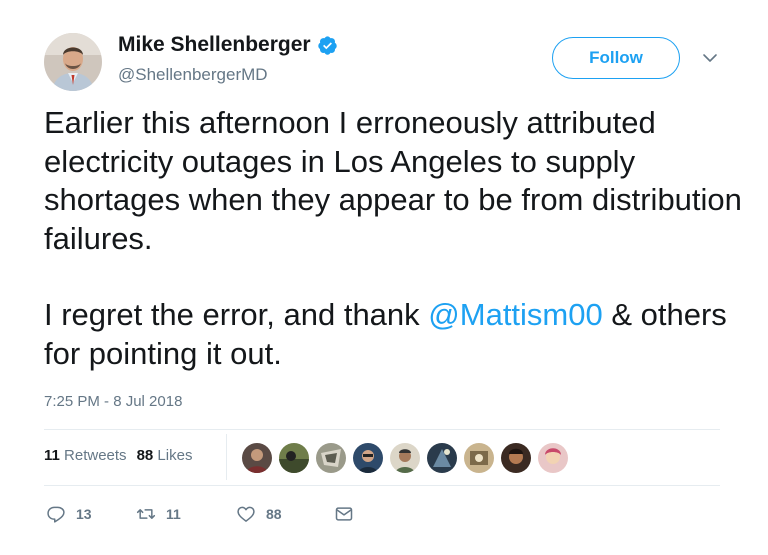  I want to click on retweets-stat: 11 Retweets, so click(85, 455).